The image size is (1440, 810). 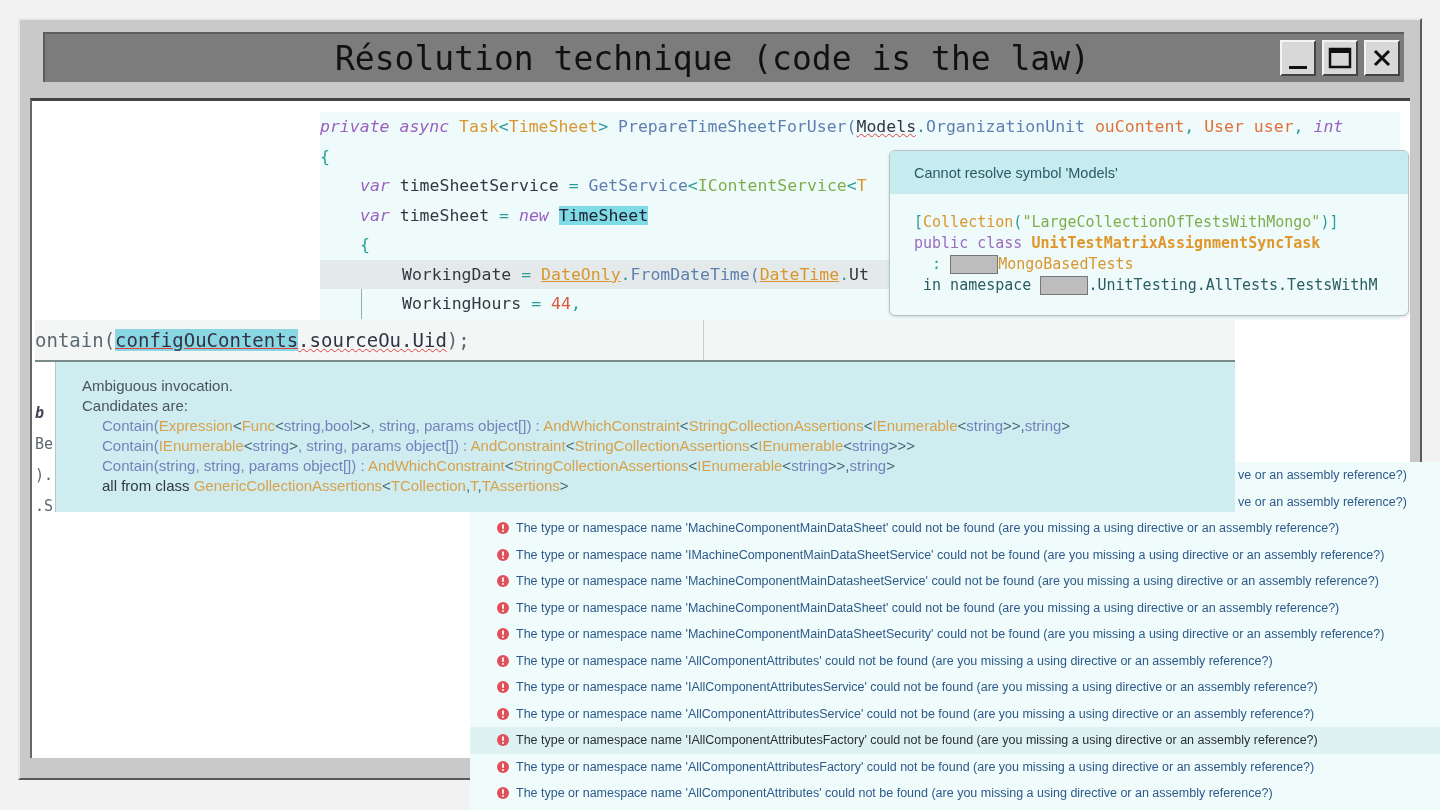 I want to click on error-row: The type or namespace name 'MachineComponentMainDatasheetService' could not be found (are you missing a using directive or an assembly reference?), so click(x=955, y=581).